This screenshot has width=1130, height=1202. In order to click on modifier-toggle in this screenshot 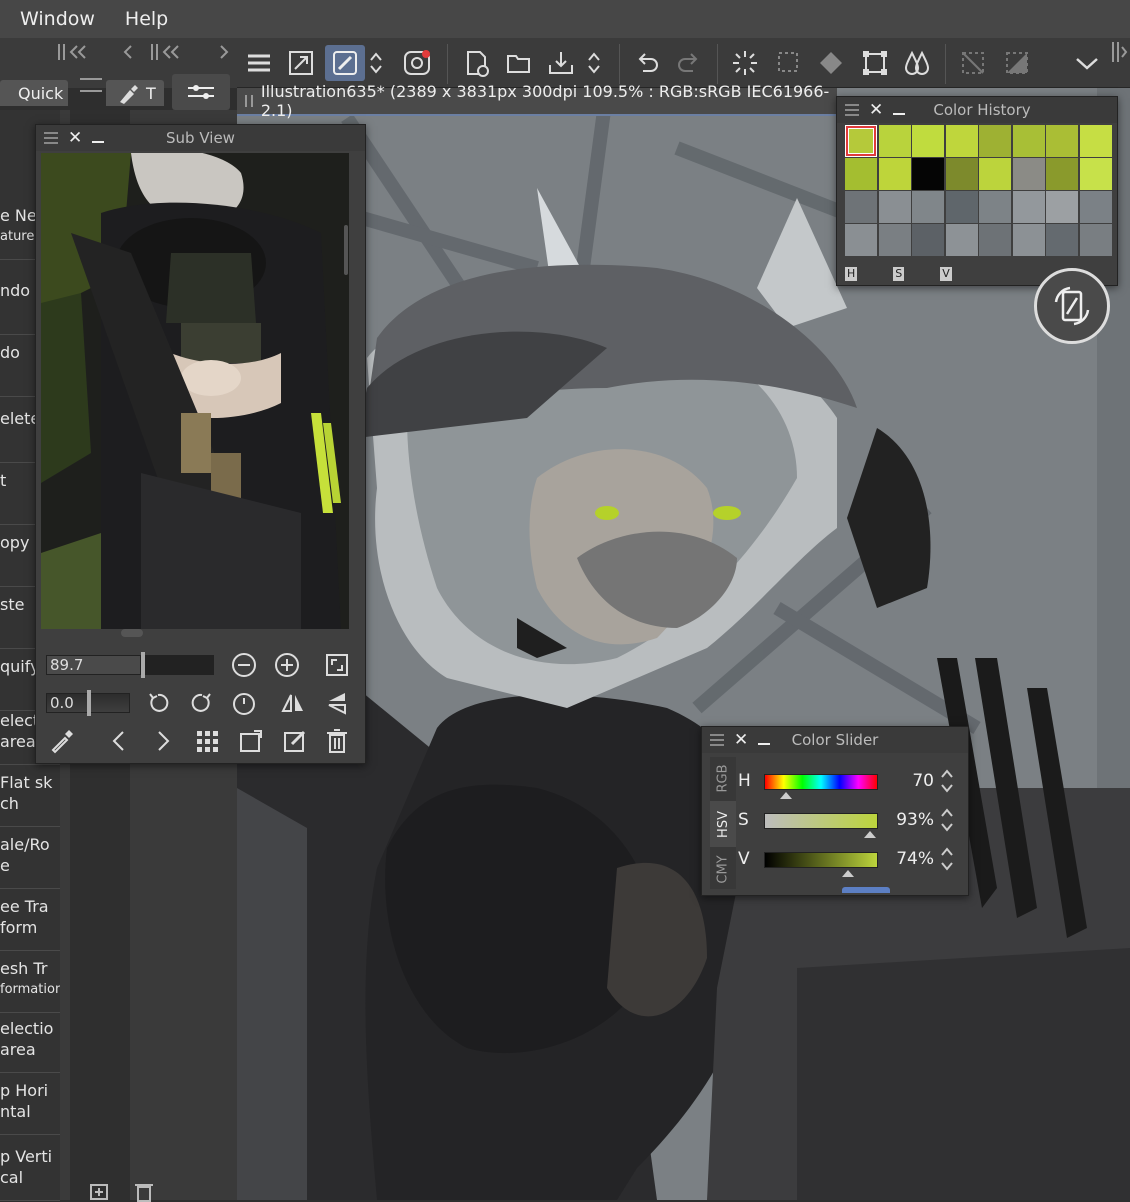, I will do `click(376, 63)`.